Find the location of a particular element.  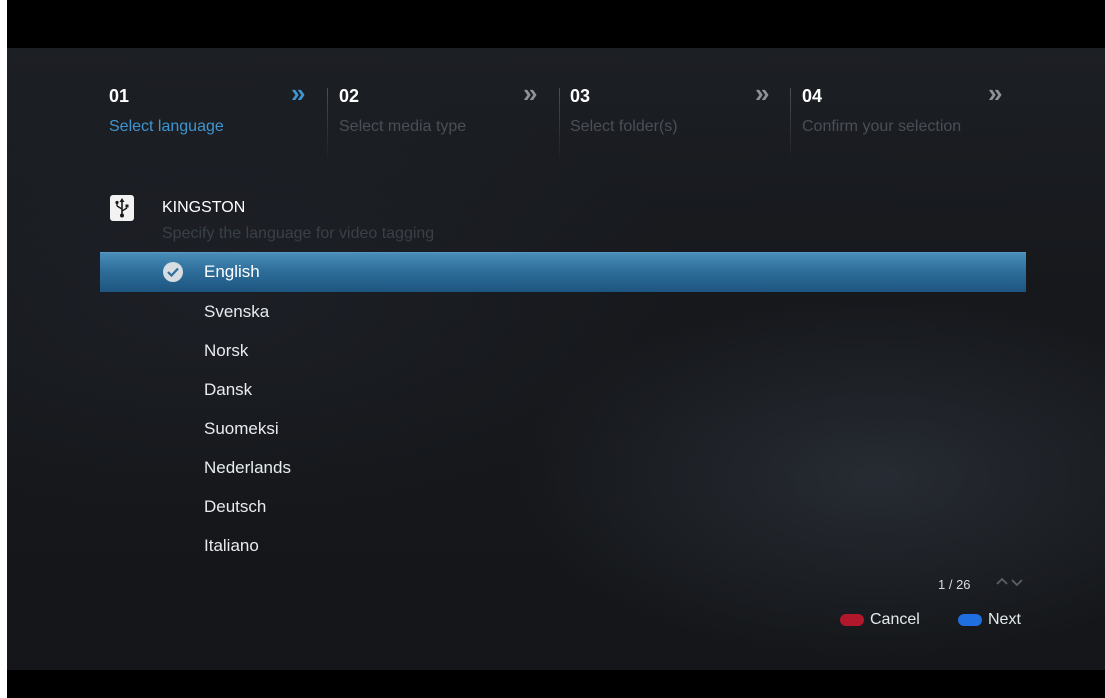

step-4: 04 Confirm your selection » is located at coordinates (917, 103).